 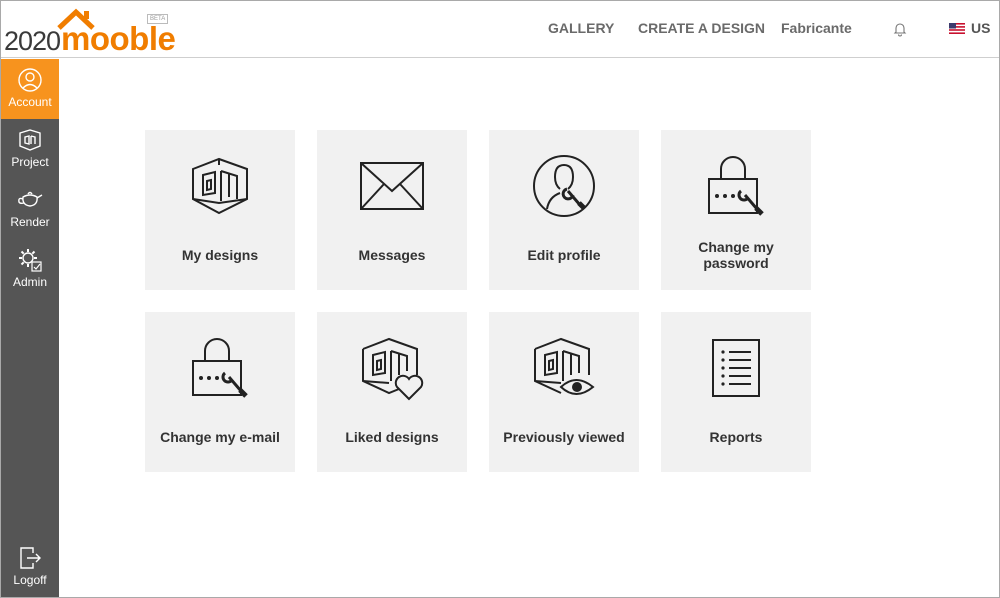 I want to click on tile-edit-profile: Edit profile, so click(x=564, y=210).